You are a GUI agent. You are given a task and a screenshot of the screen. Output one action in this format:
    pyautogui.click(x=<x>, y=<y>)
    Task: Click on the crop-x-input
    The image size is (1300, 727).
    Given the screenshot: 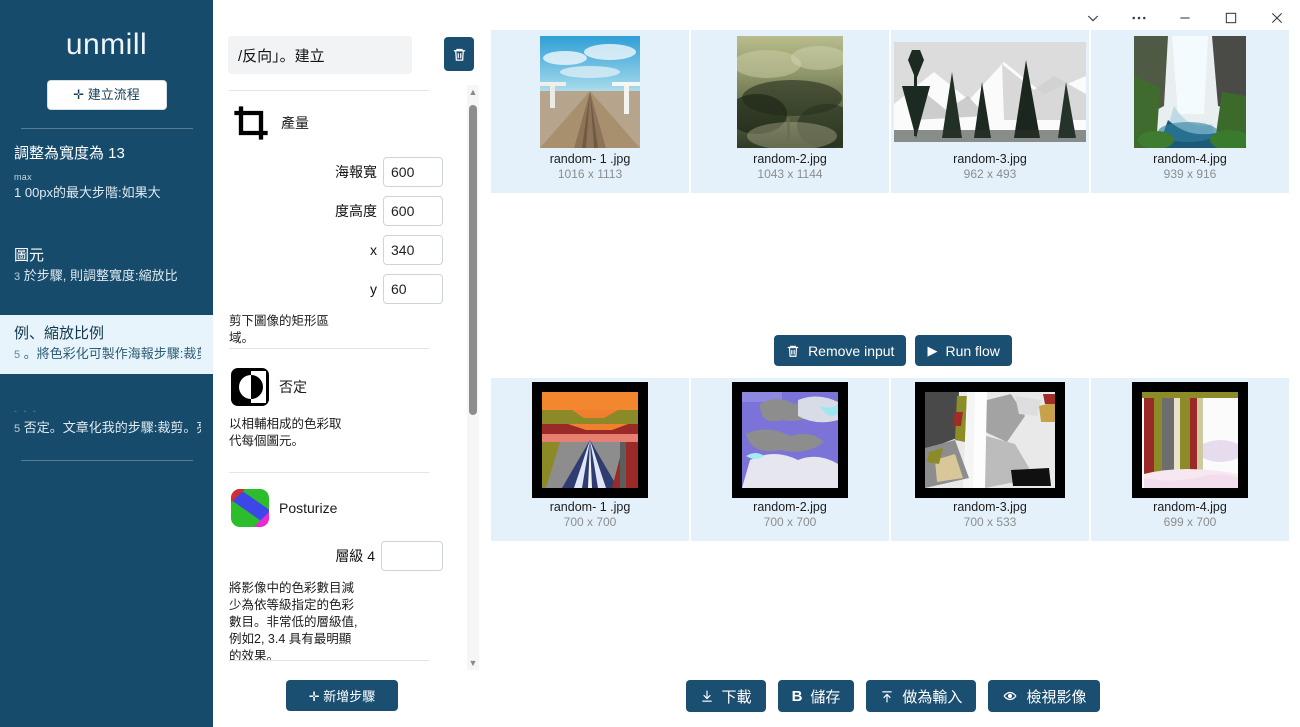 What is the action you would take?
    pyautogui.click(x=413, y=250)
    